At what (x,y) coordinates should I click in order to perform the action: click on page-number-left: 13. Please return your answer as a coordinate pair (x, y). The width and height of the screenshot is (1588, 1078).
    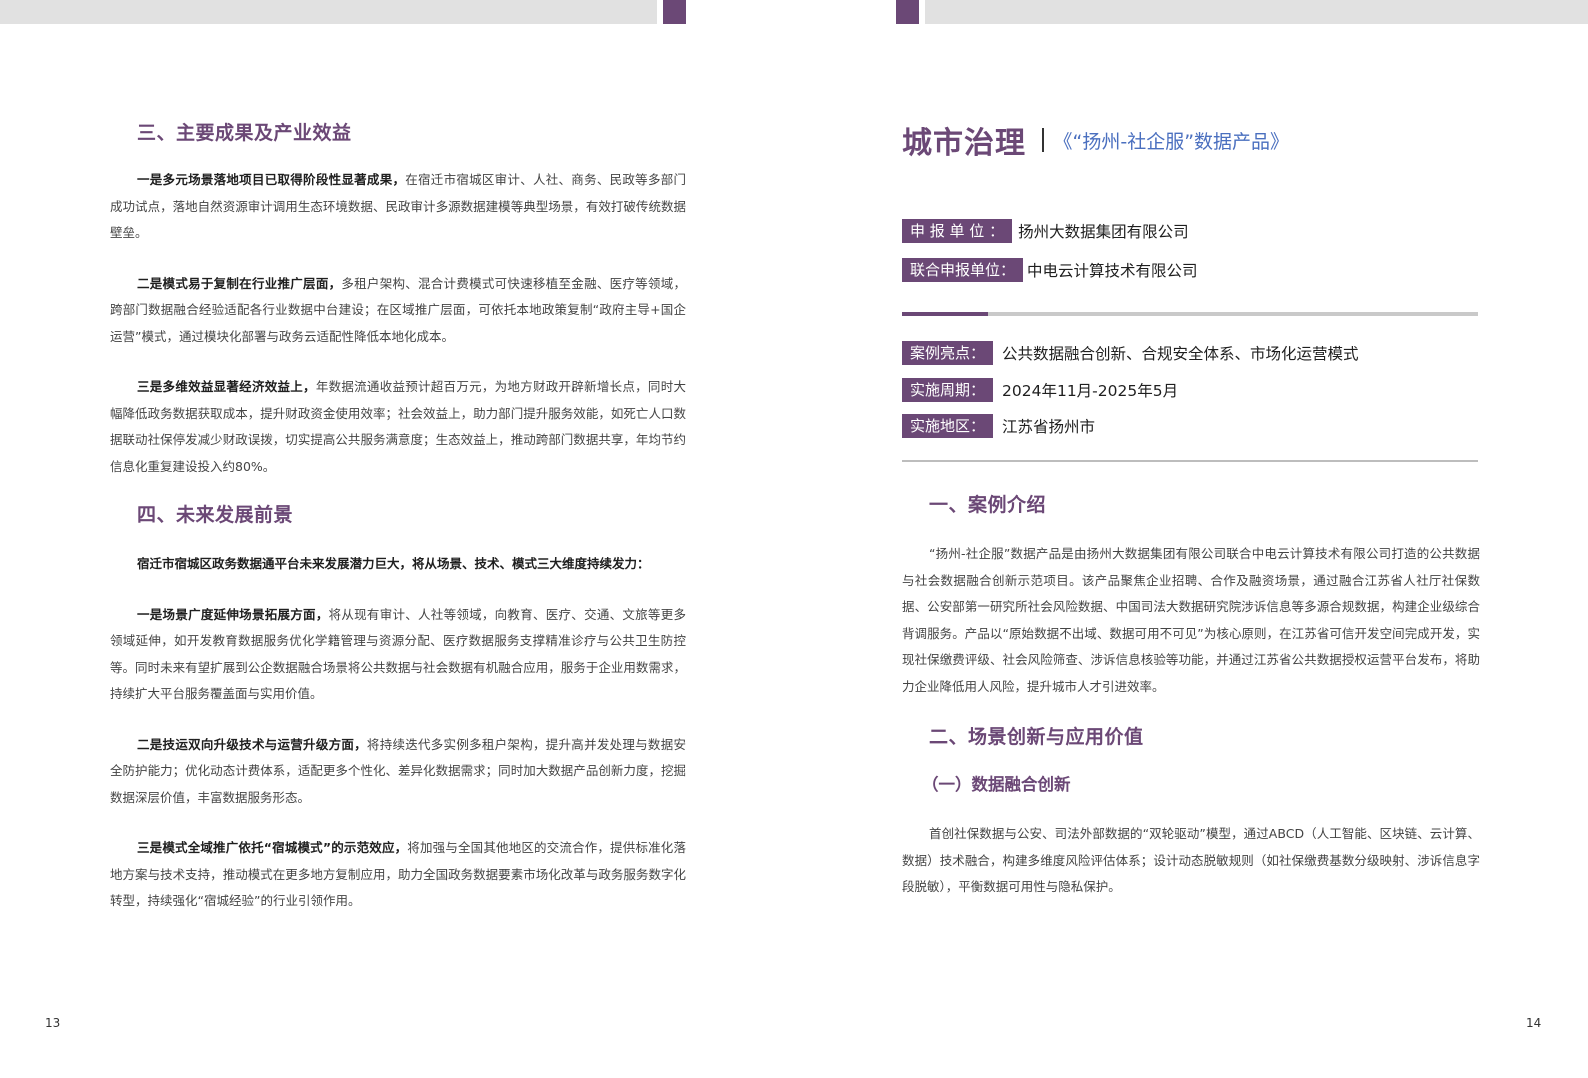
    Looking at the image, I should click on (53, 1023).